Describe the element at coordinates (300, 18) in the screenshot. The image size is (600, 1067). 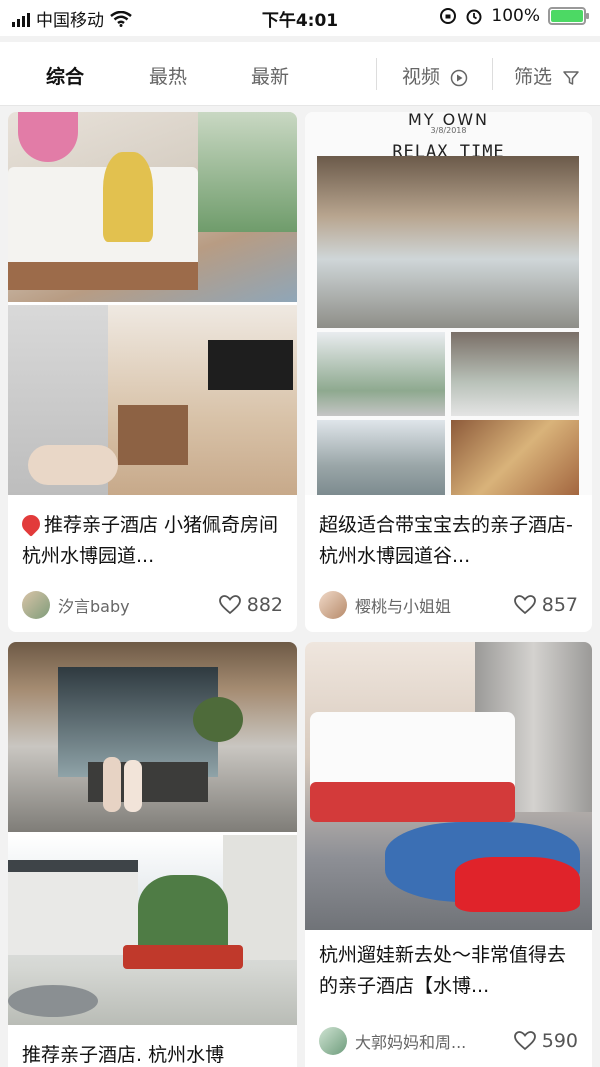
I see `status-bar: 中国移动 下午4:01 100%` at that location.